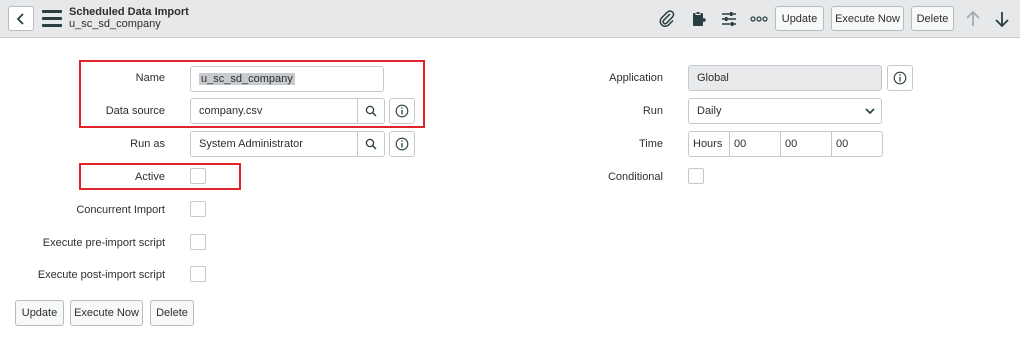 This screenshot has width=1020, height=345. Describe the element at coordinates (129, 12) in the screenshot. I see `page-title: Scheduled Data Import` at that location.